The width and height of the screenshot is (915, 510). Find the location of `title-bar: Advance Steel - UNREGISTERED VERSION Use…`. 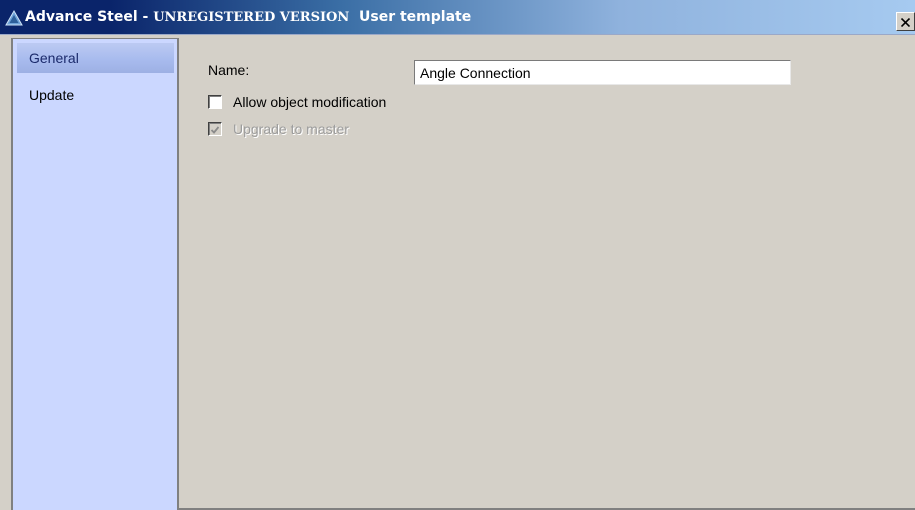

title-bar: Advance Steel - UNREGISTERED VERSION Use… is located at coordinates (457, 17).